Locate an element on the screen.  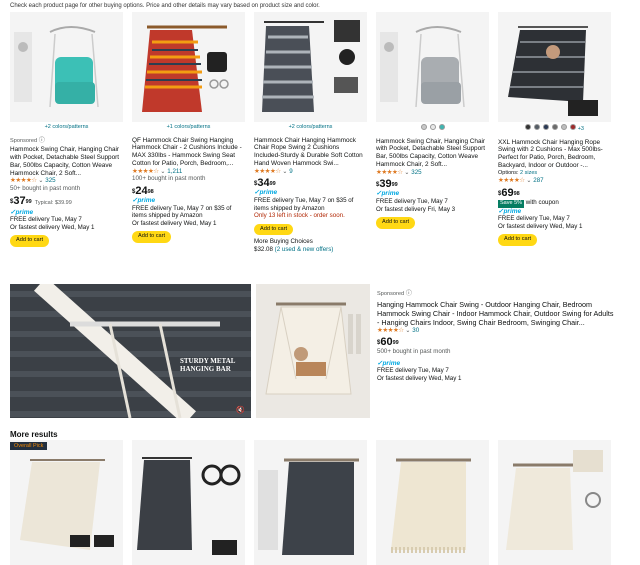
coupon-text: with coupon is located at coordinates (542, 202).